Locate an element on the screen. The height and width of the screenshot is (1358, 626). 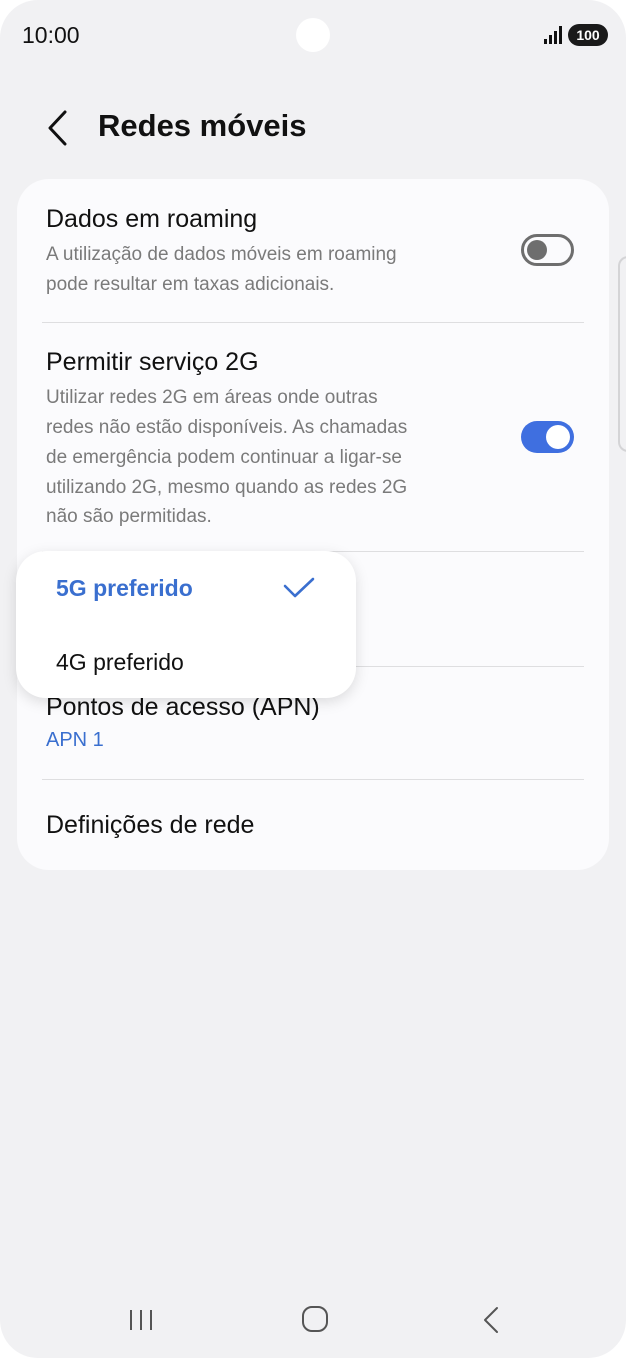
signal-icon is located at coordinates (553, 35).